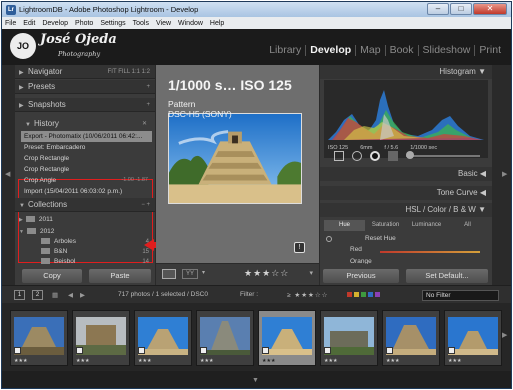 This screenshot has width=513, height=390. Describe the element at coordinates (308, 295) in the screenshot. I see `rating-filter: ≥ ★★★☆☆` at that location.